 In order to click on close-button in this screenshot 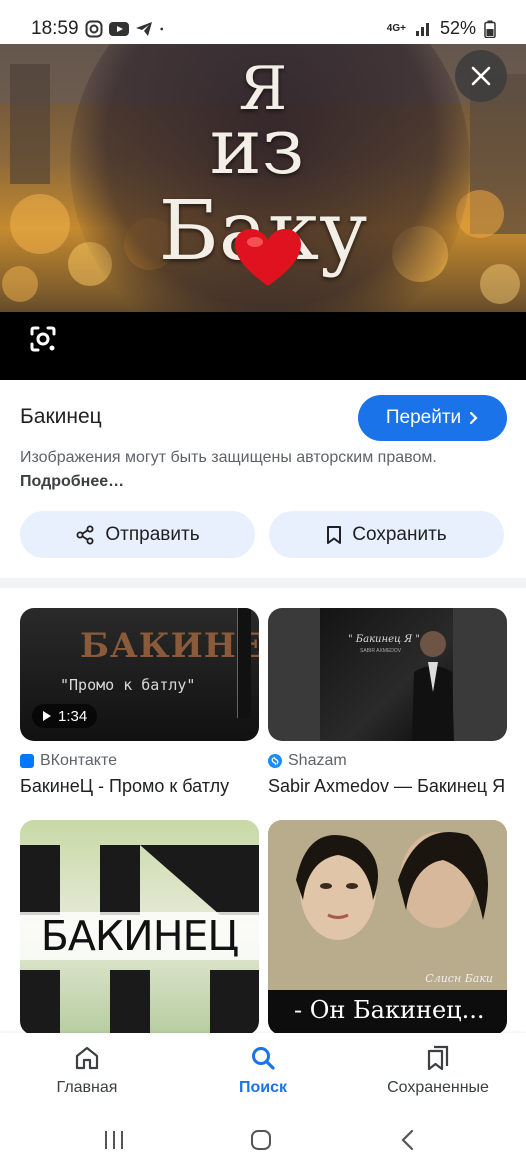, I will do `click(481, 76)`.